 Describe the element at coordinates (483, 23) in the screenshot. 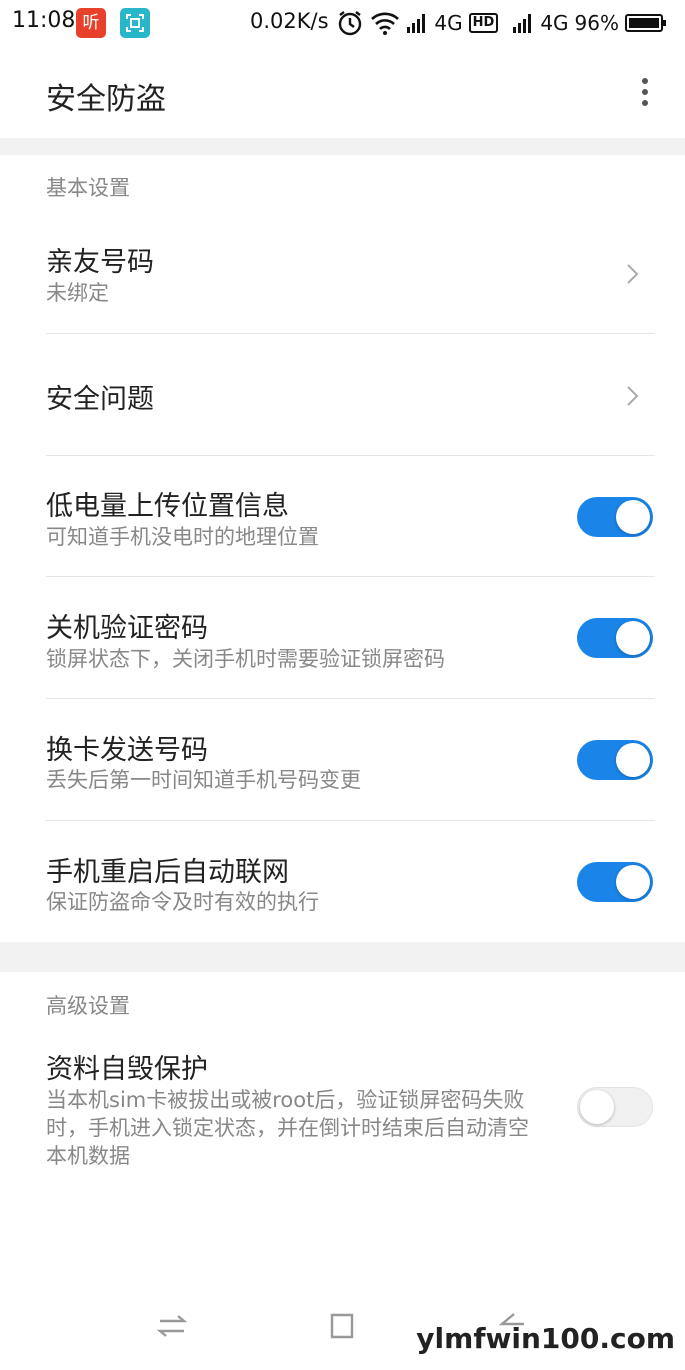

I see `hd-icon: HD` at that location.